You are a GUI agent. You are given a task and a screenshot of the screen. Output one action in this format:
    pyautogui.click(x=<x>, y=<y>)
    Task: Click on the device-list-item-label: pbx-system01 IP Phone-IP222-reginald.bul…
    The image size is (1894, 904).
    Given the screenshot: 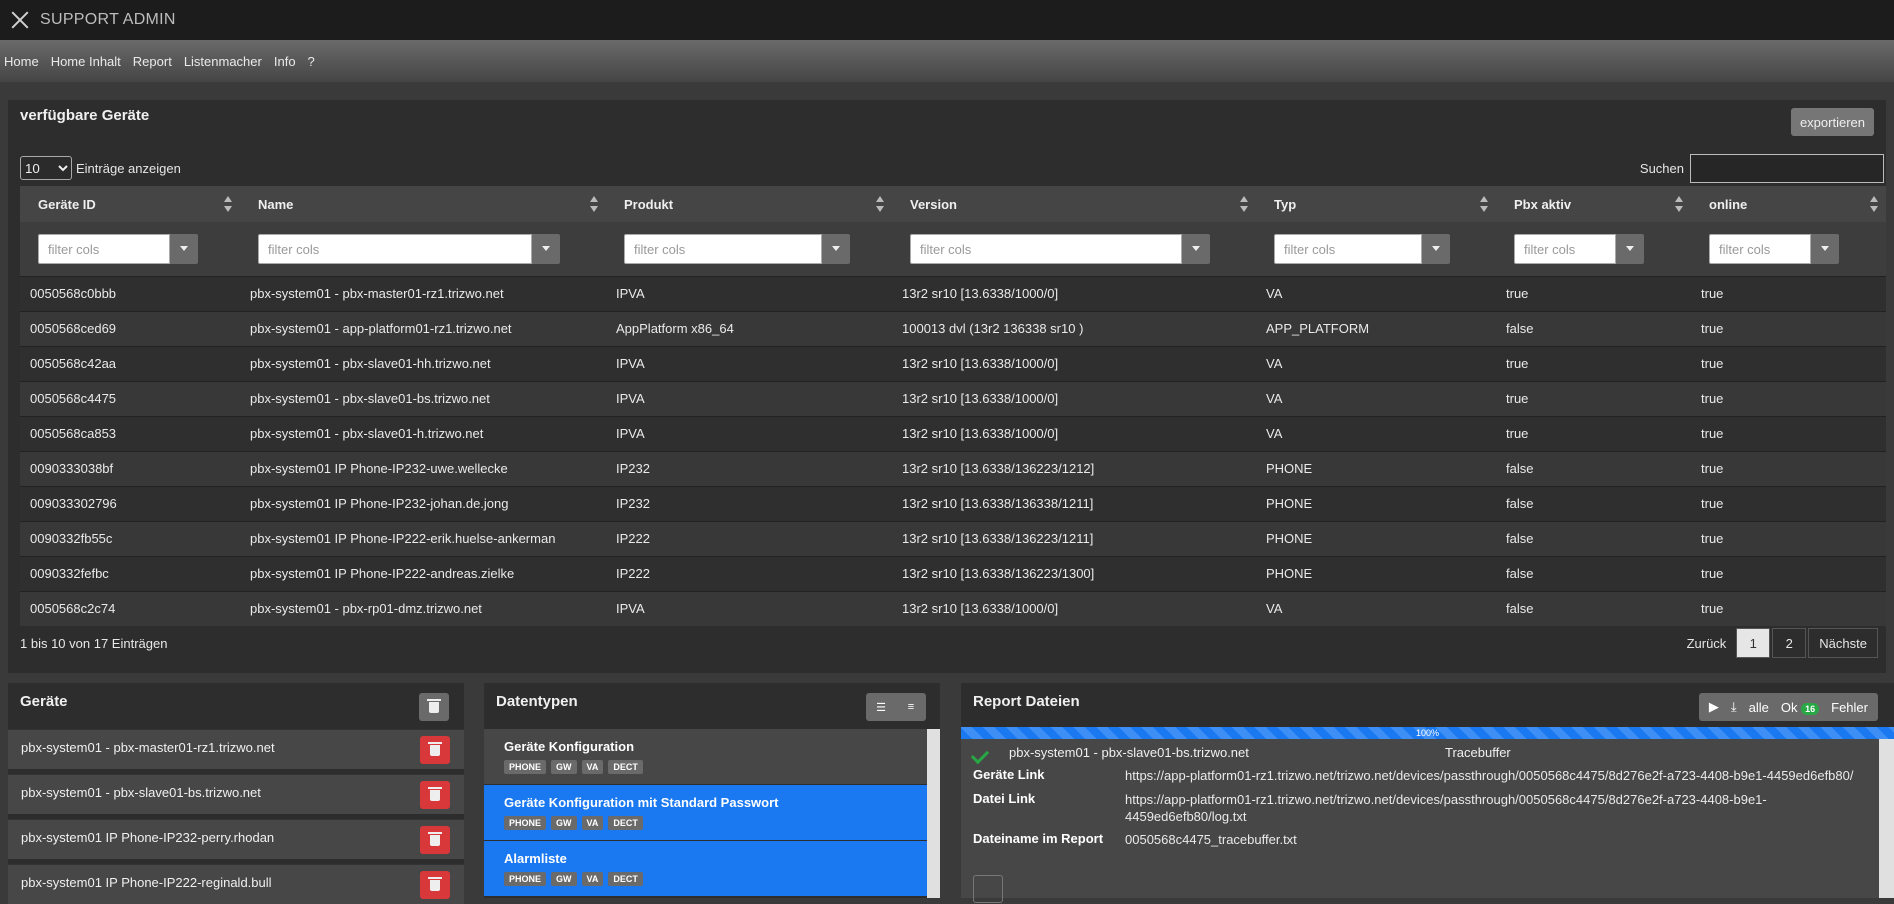 What is the action you would take?
    pyautogui.click(x=146, y=882)
    